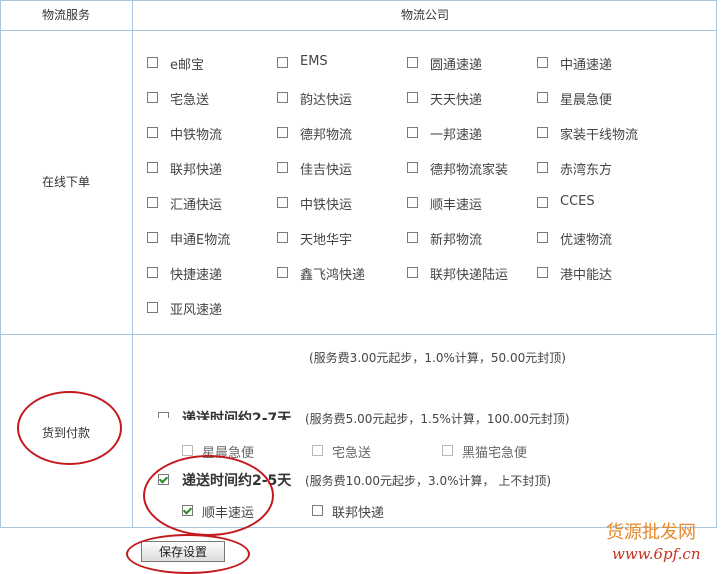 This screenshot has width=721, height=574. Describe the element at coordinates (358, 513) in the screenshot. I see `cod-option-label: 联邦快递` at that location.